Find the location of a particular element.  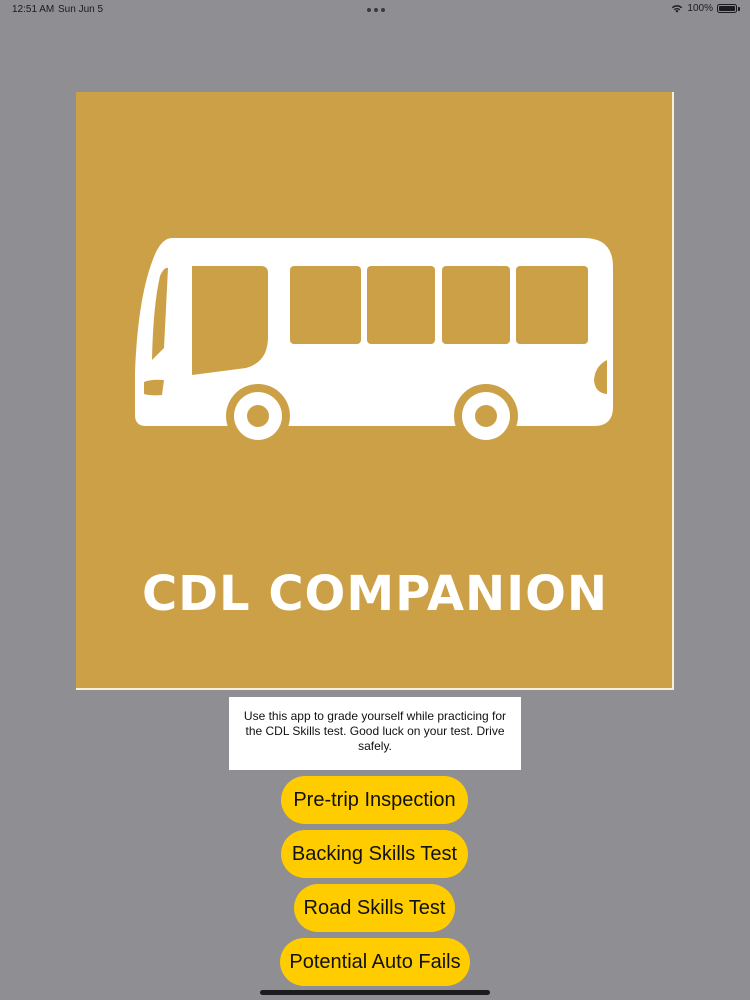

multitasking-dots-icon is located at coordinates (376, 10).